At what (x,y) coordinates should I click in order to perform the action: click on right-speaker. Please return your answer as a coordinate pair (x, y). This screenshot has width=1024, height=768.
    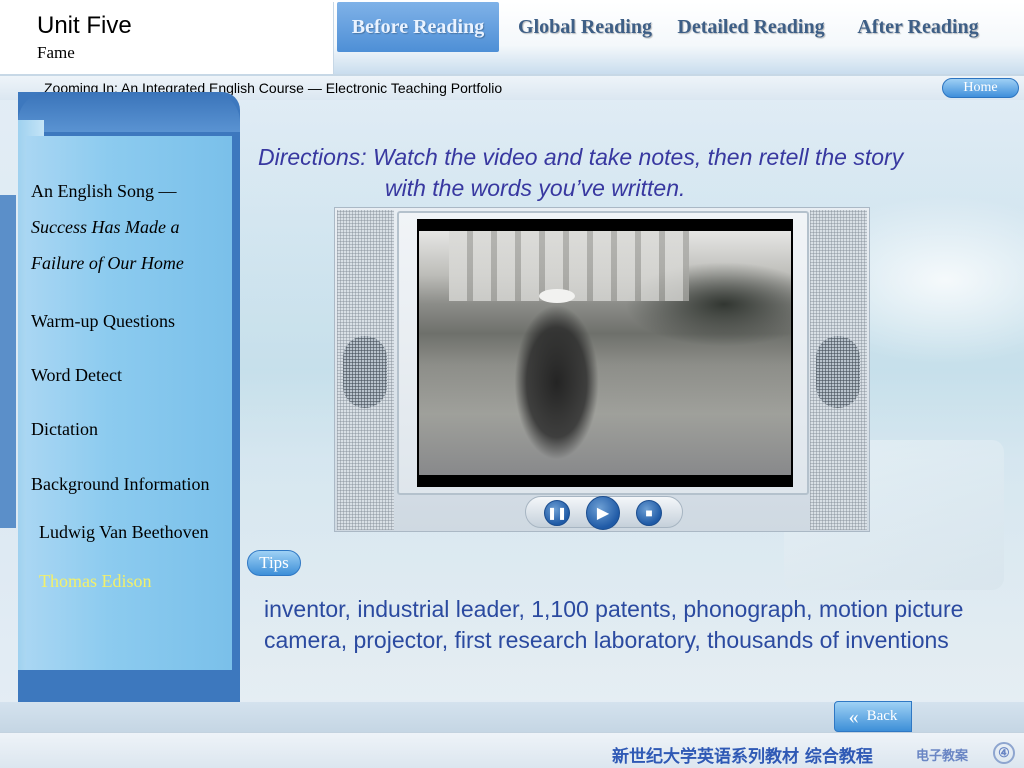
    Looking at the image, I should click on (838, 370).